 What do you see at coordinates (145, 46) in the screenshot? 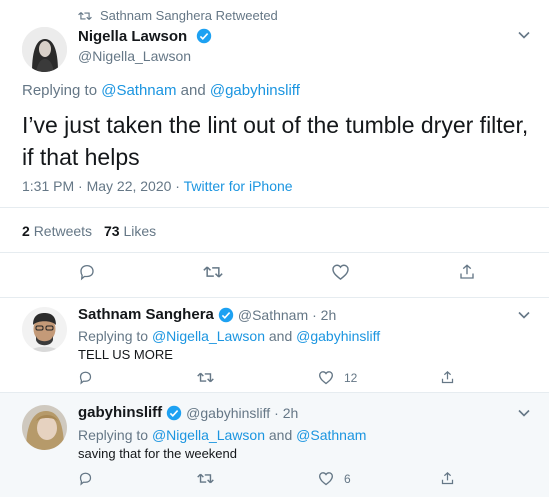
I see `author-block: Nigella Lawson @Nigella_Lawson` at bounding box center [145, 46].